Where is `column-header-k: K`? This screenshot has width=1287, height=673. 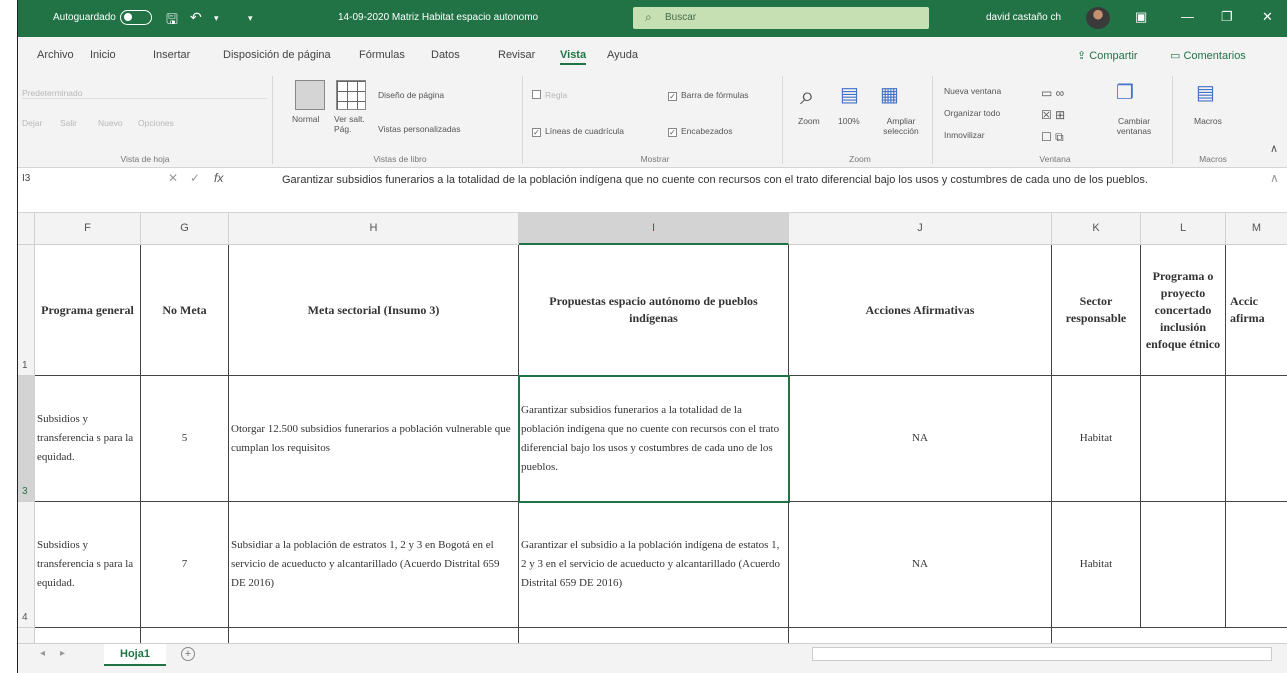 column-header-k: K is located at coordinates (1096, 229).